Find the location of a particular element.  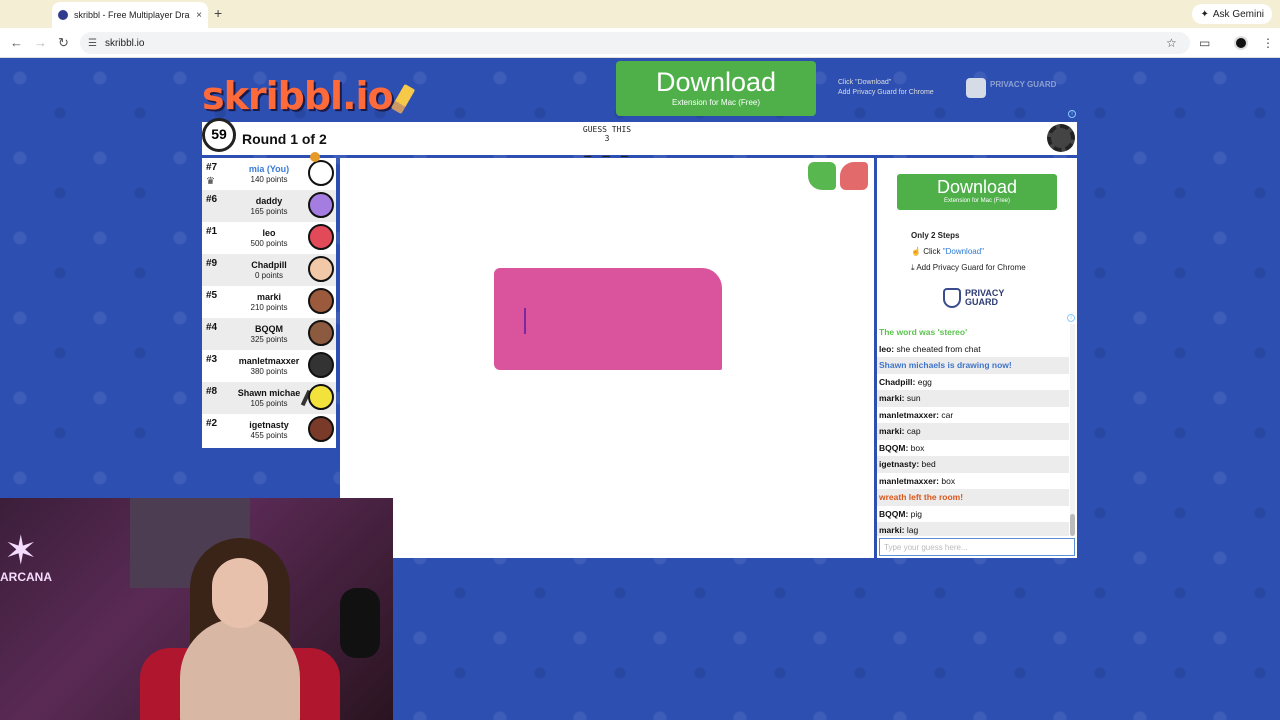

player-name: Shawn michae is located at coordinates (269, 393).